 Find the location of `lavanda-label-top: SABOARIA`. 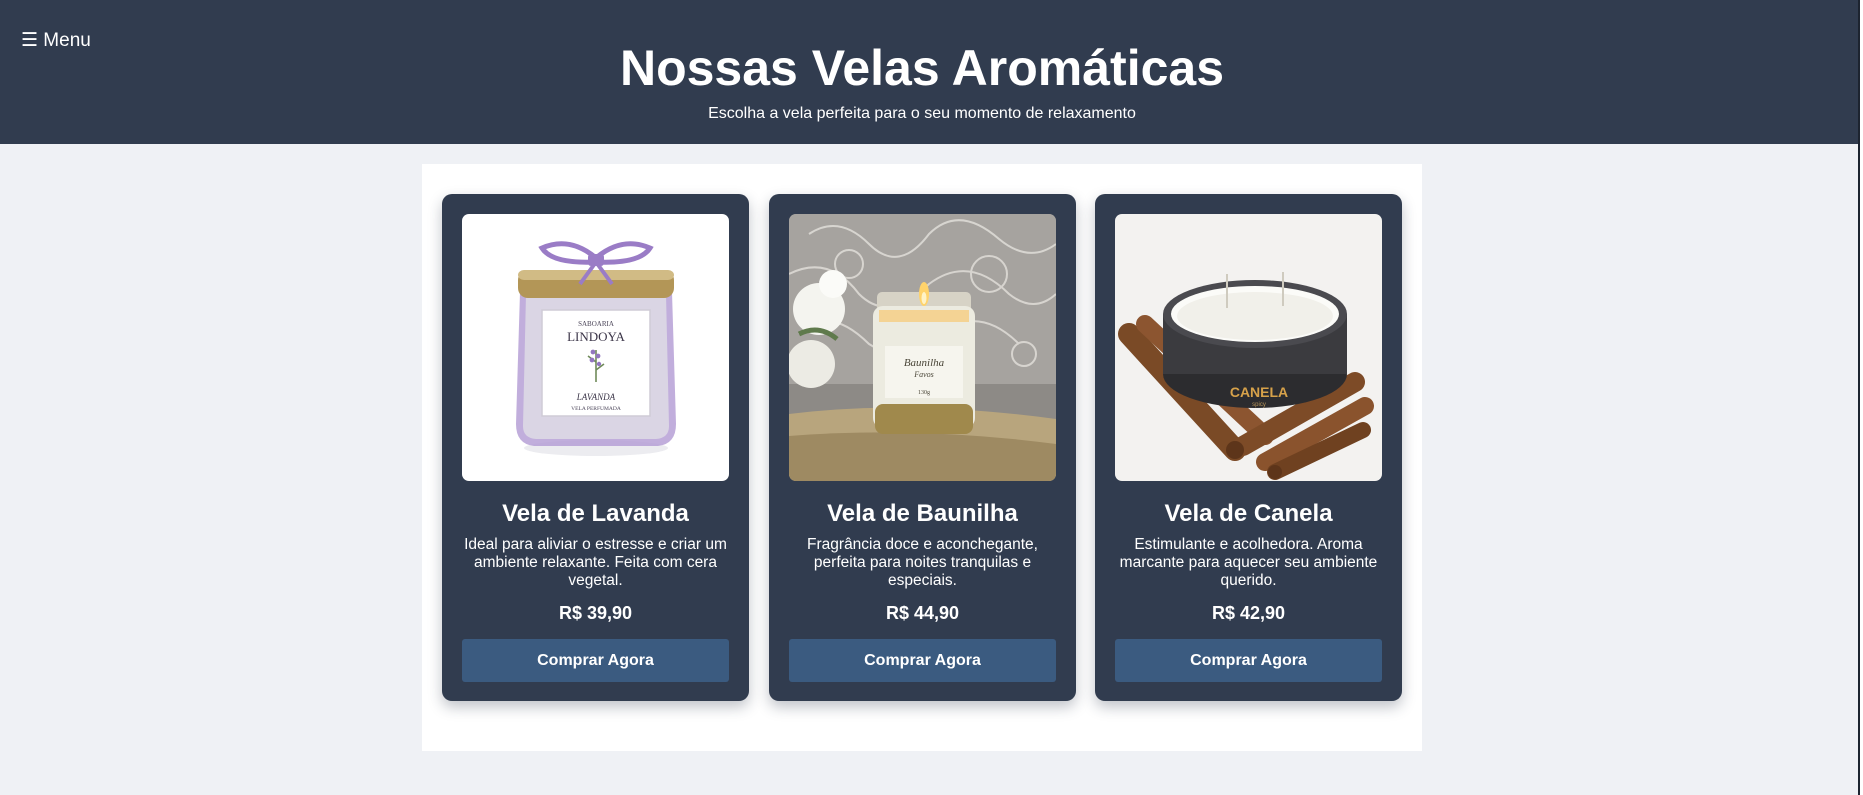

lavanda-label-top: SABOARIA is located at coordinates (596, 324).